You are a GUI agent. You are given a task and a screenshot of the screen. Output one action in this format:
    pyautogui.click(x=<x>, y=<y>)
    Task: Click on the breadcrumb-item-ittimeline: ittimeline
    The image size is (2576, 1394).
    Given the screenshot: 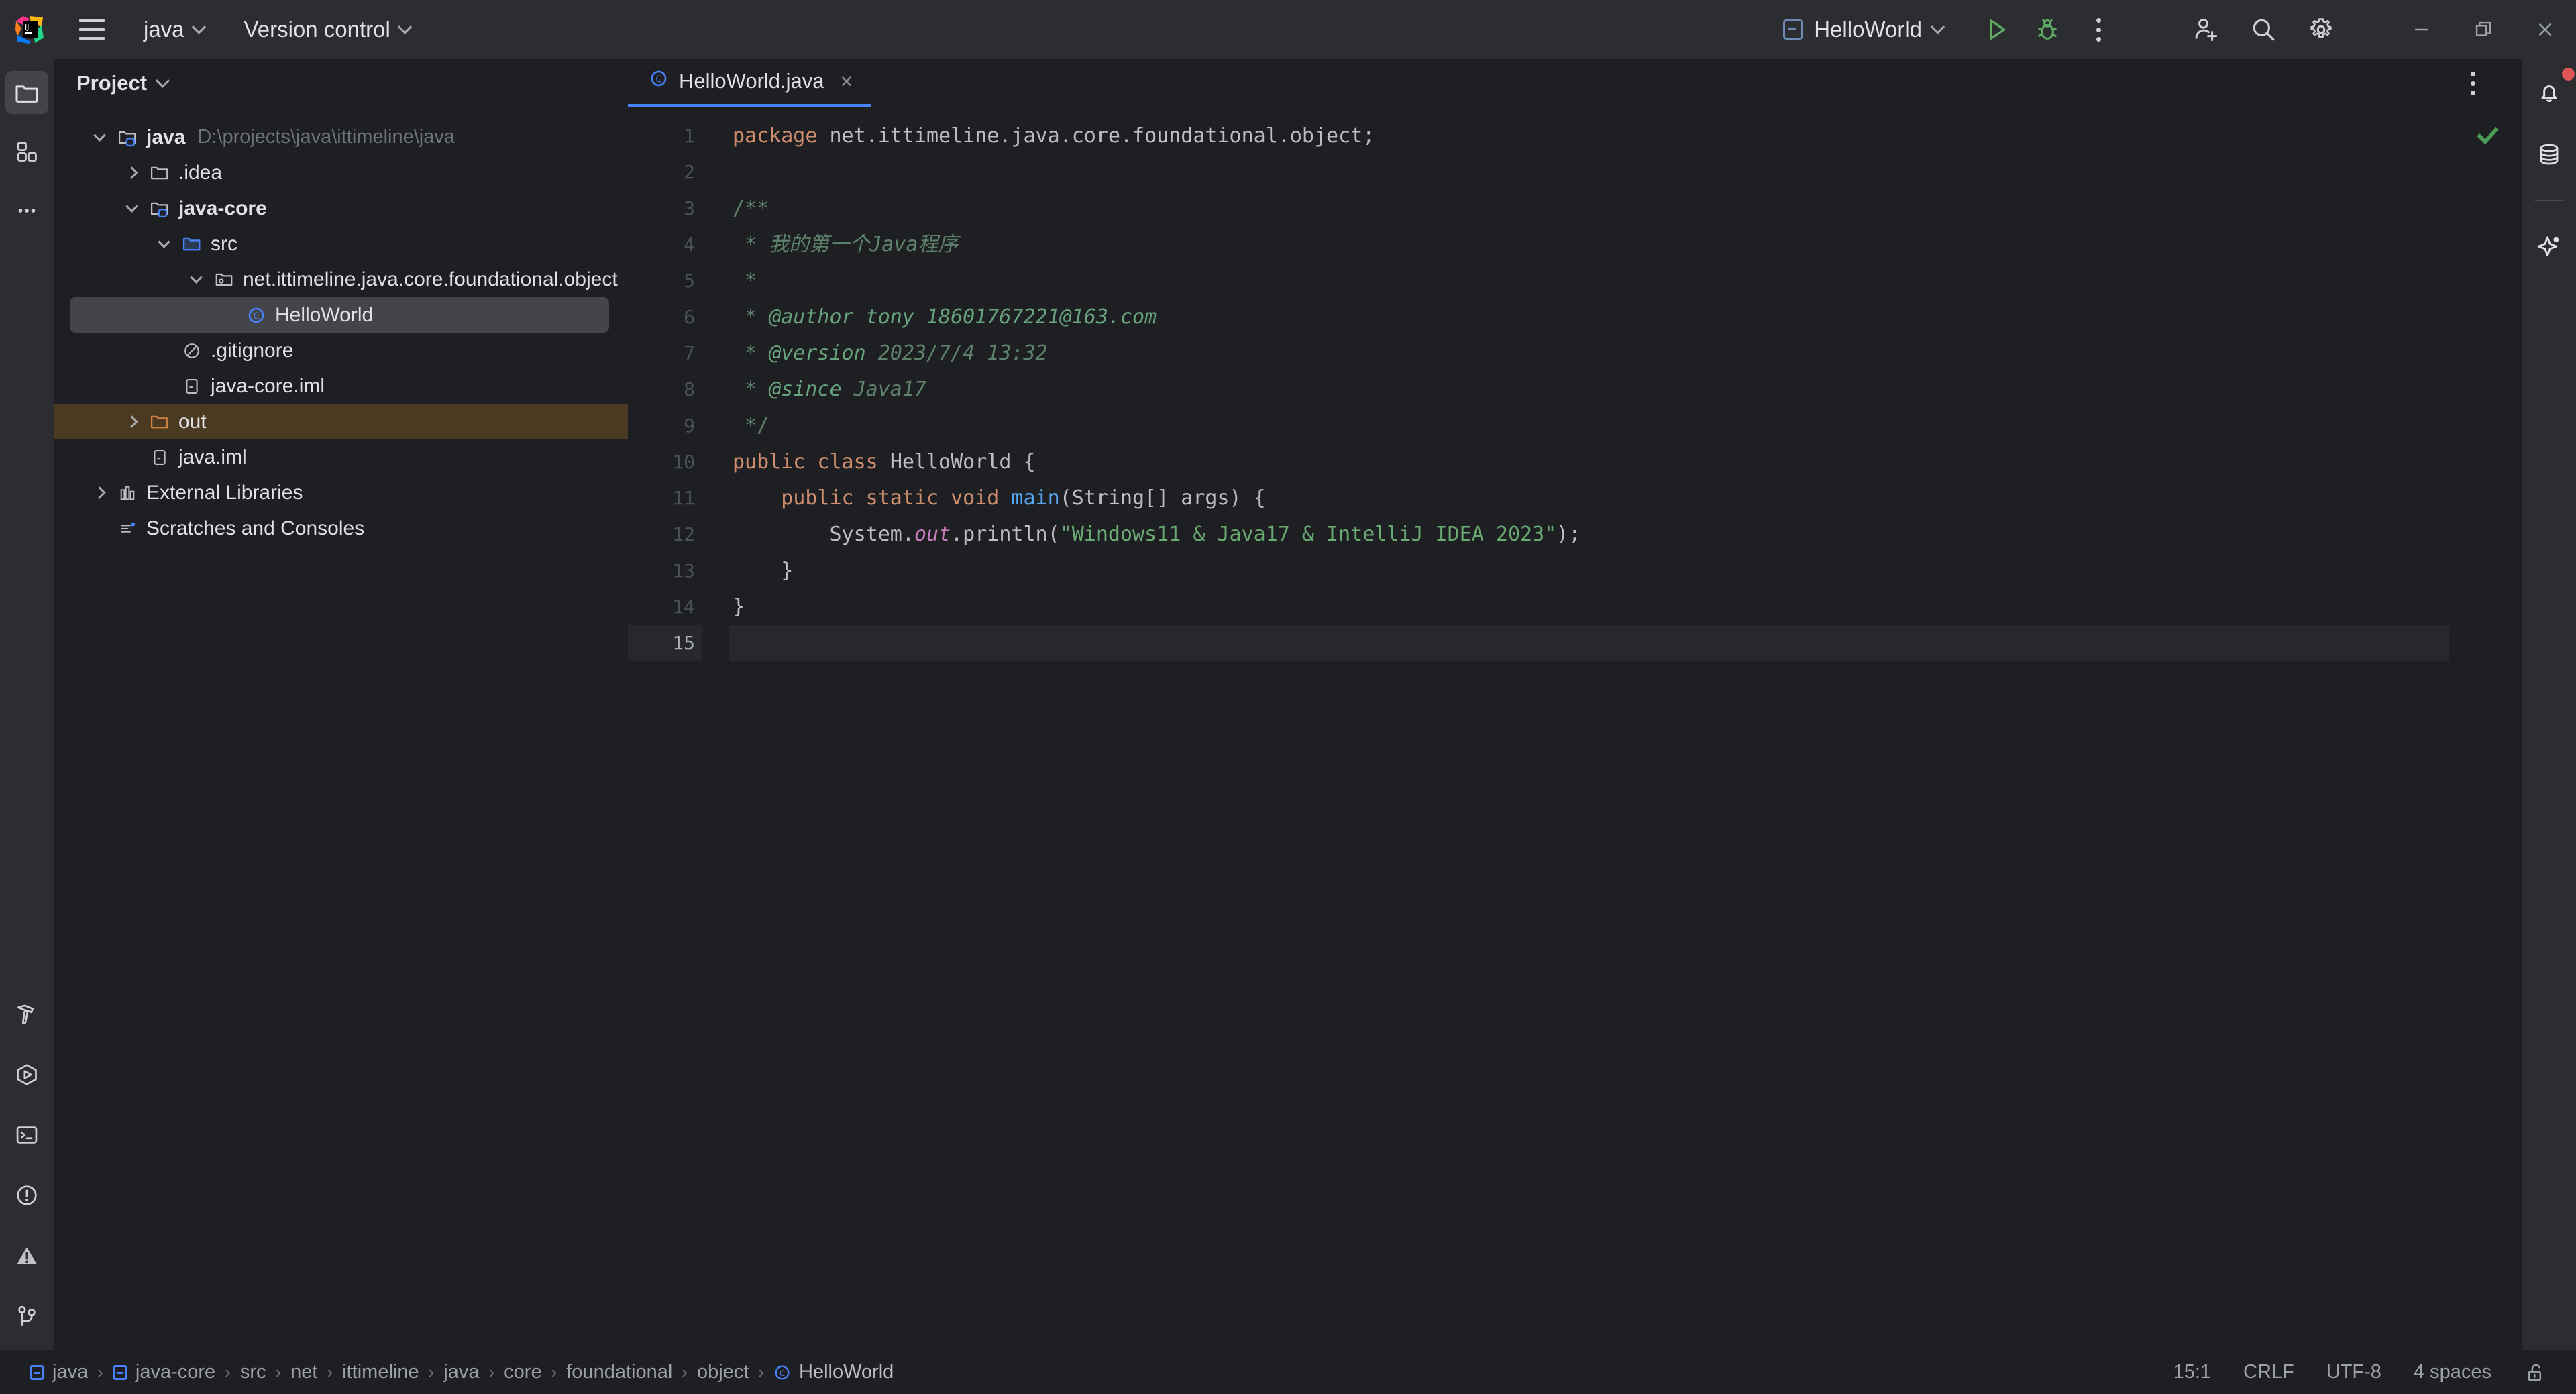 What is the action you would take?
    pyautogui.click(x=380, y=1372)
    